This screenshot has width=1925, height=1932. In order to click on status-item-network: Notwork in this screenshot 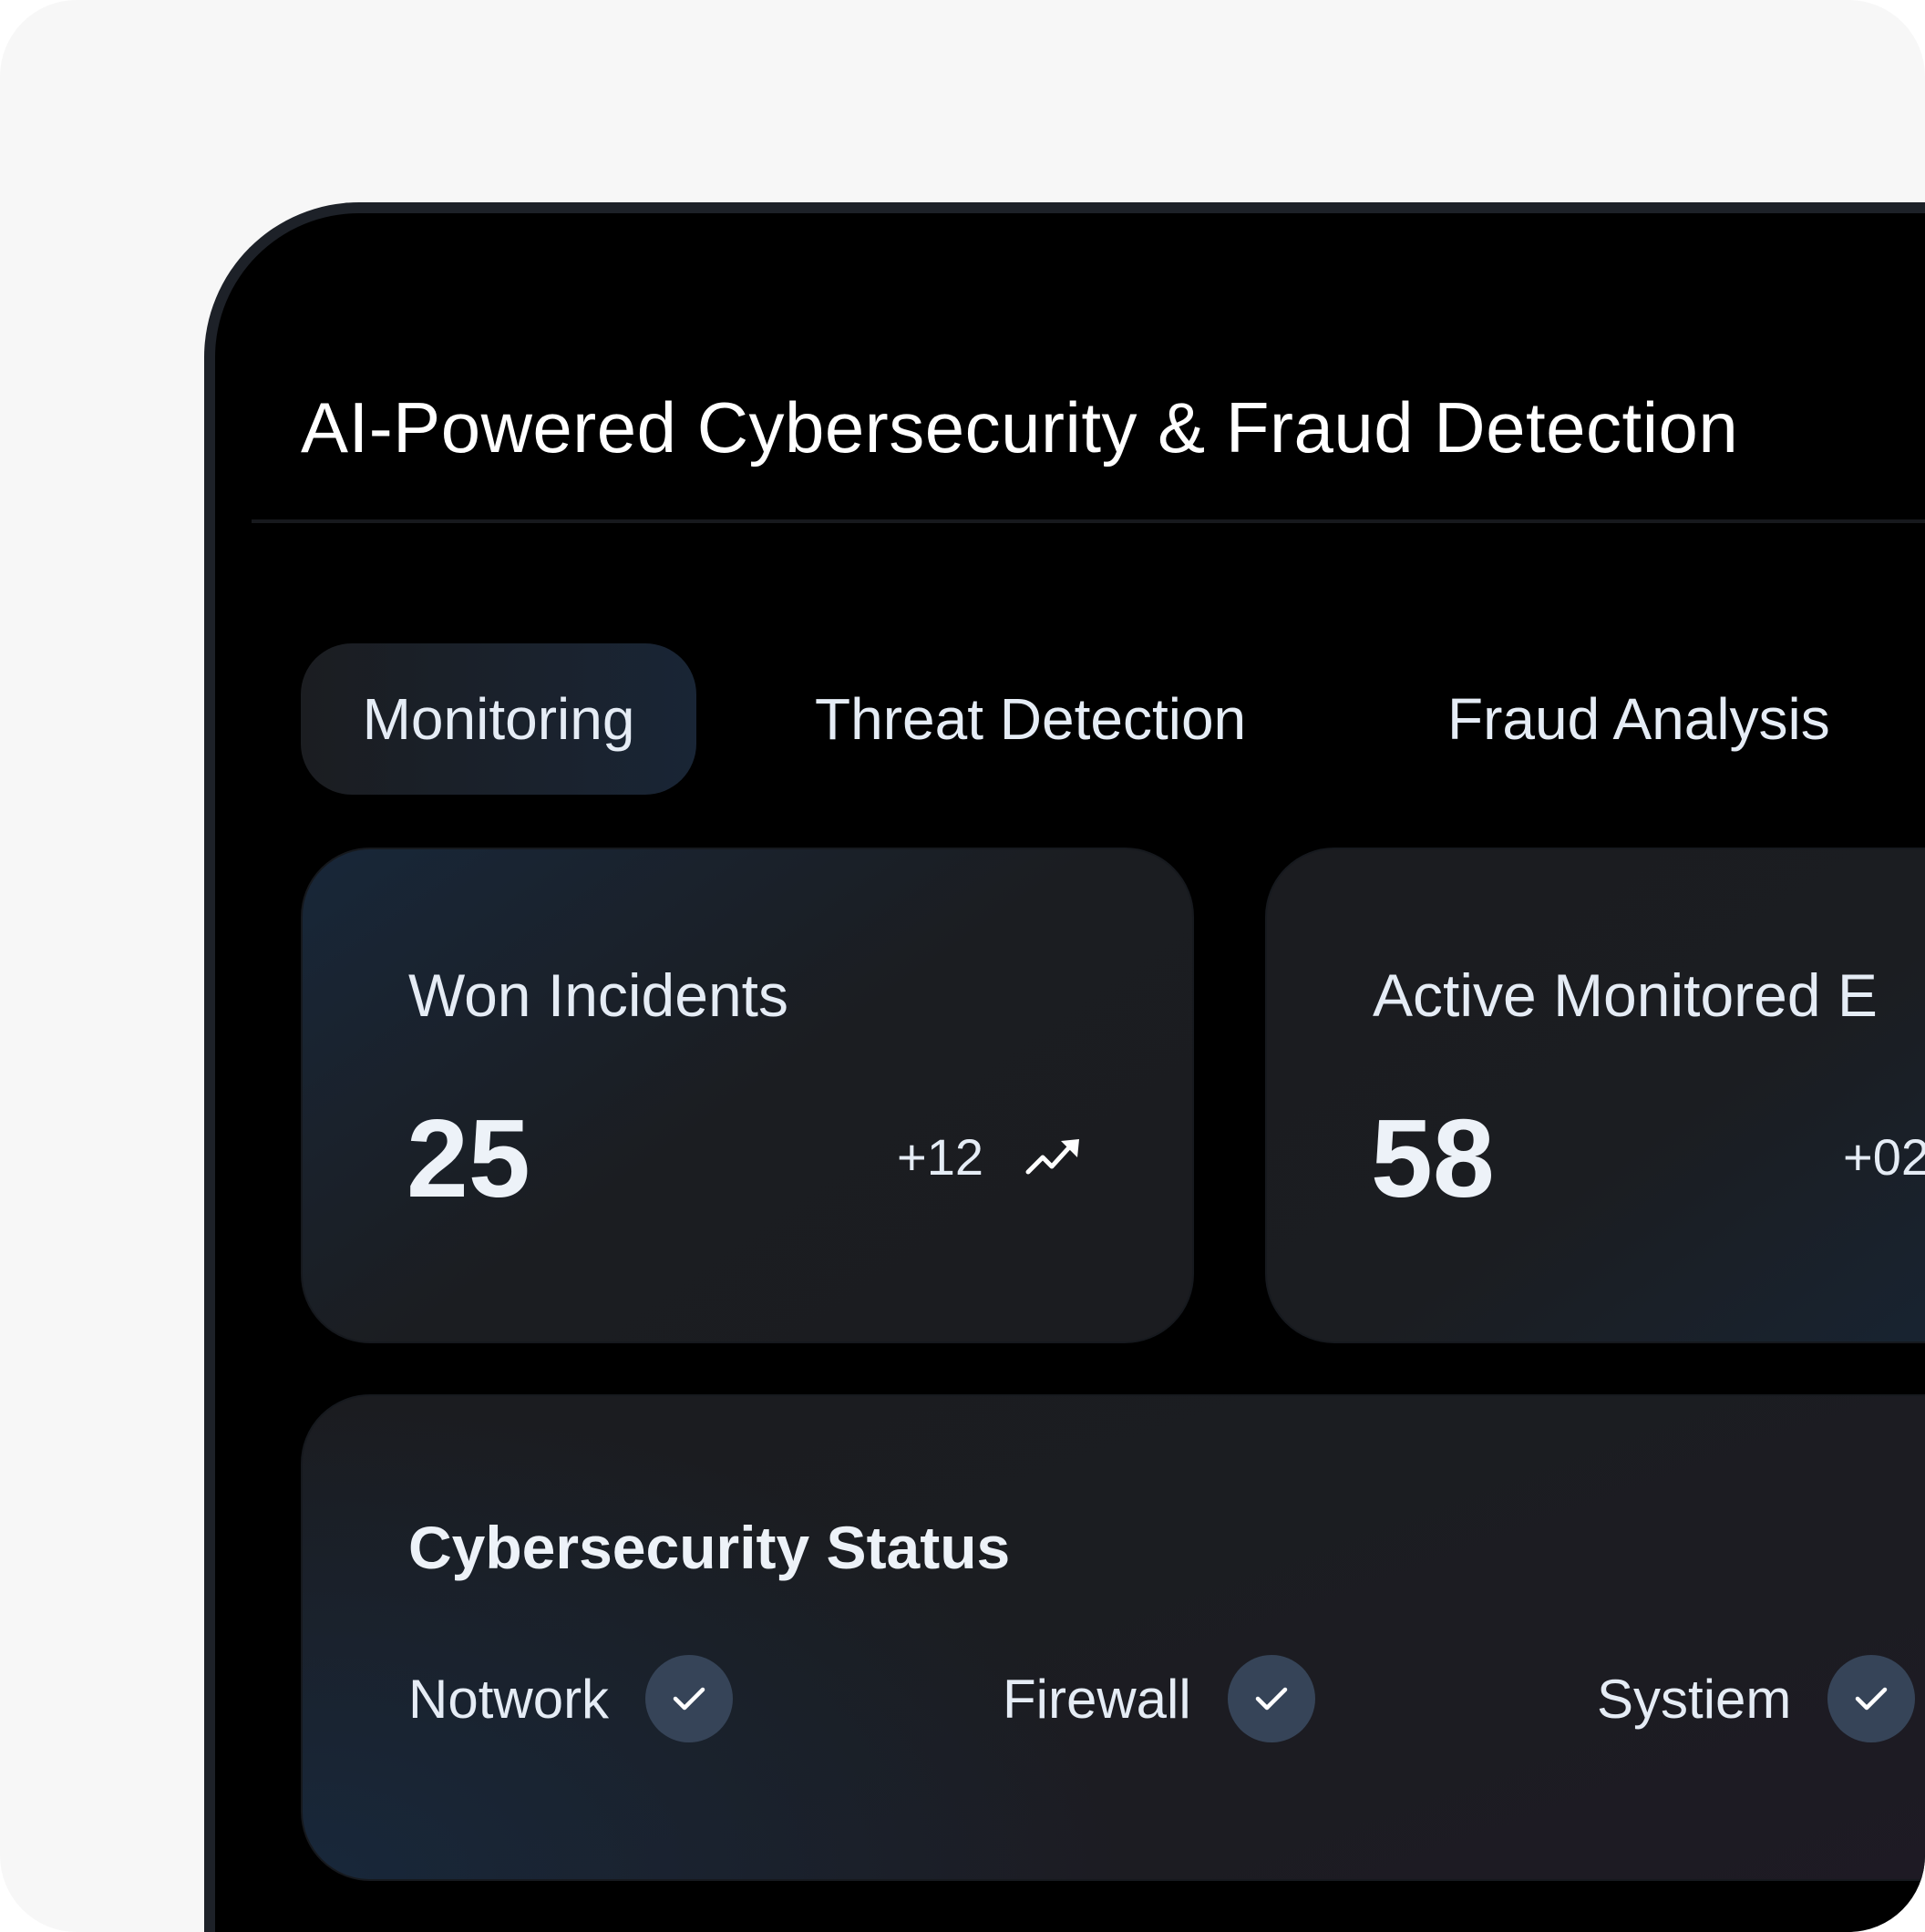, I will do `click(571, 1698)`.